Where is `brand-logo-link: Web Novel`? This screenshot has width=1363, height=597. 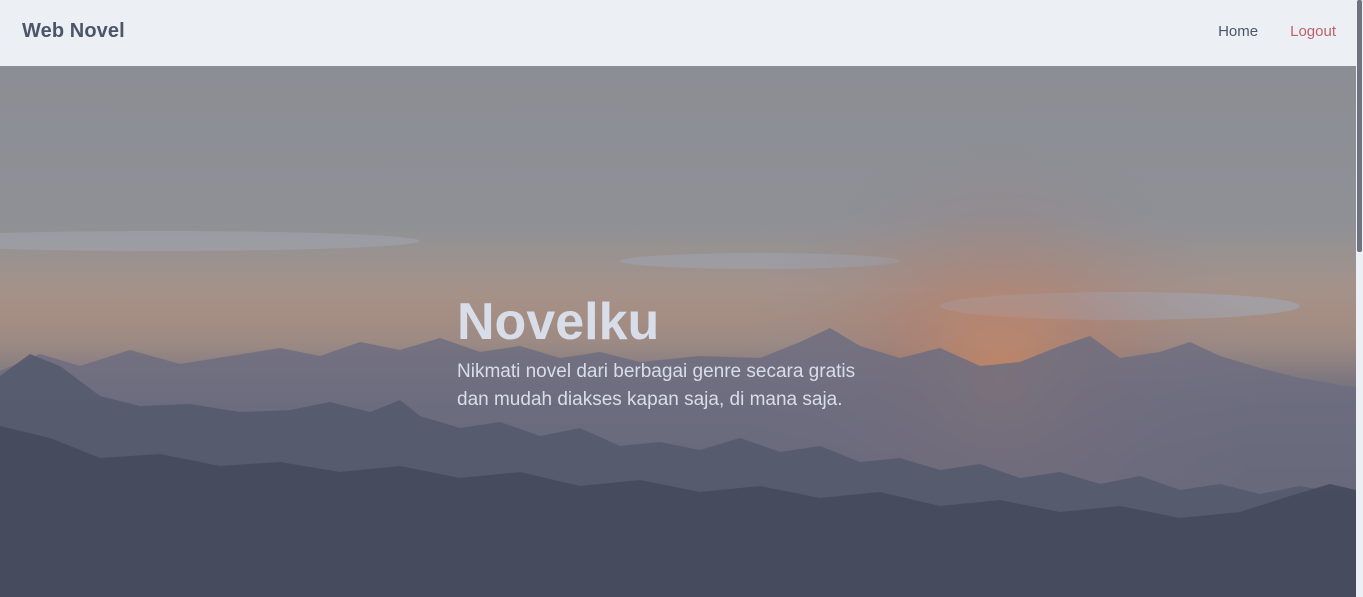
brand-logo-link: Web Novel is located at coordinates (73, 31).